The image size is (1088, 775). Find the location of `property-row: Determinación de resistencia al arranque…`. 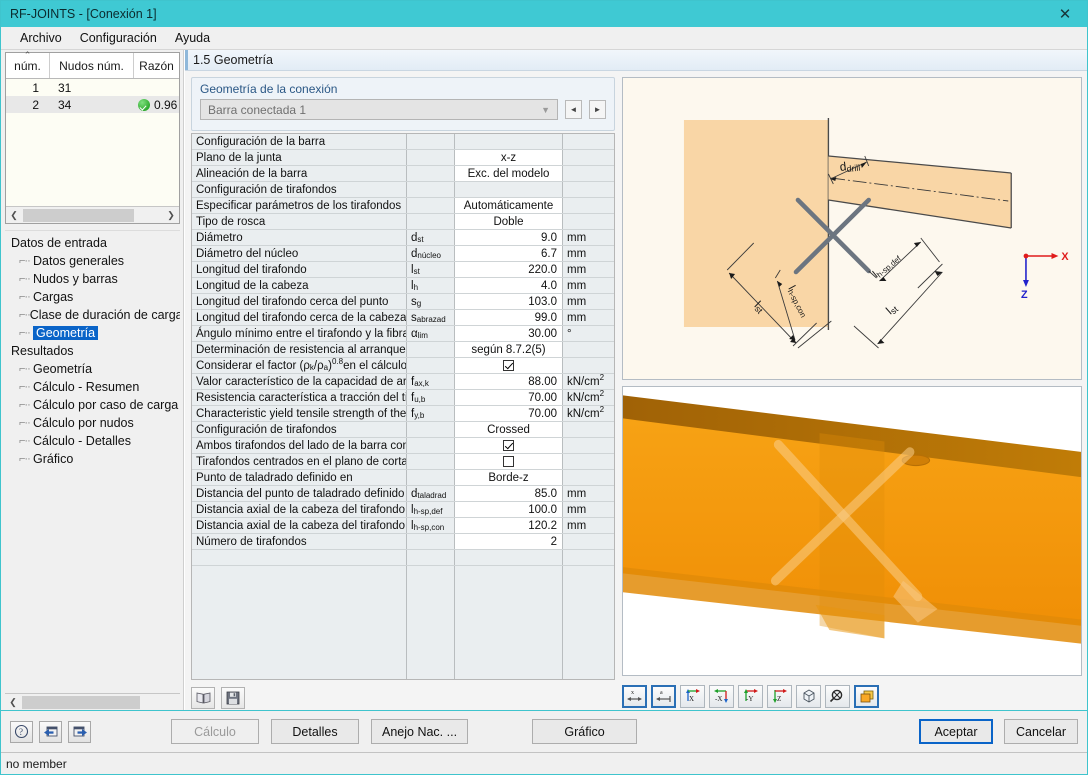

property-row: Determinación de resistencia al arranque… is located at coordinates (403, 350).